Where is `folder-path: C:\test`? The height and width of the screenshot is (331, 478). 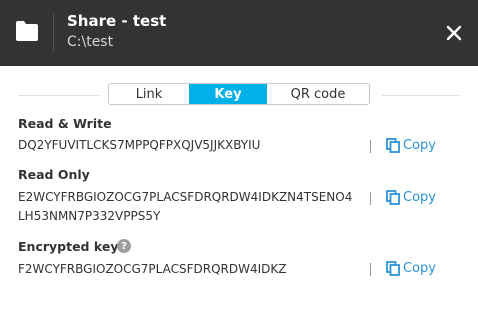
folder-path: C:\test is located at coordinates (90, 42).